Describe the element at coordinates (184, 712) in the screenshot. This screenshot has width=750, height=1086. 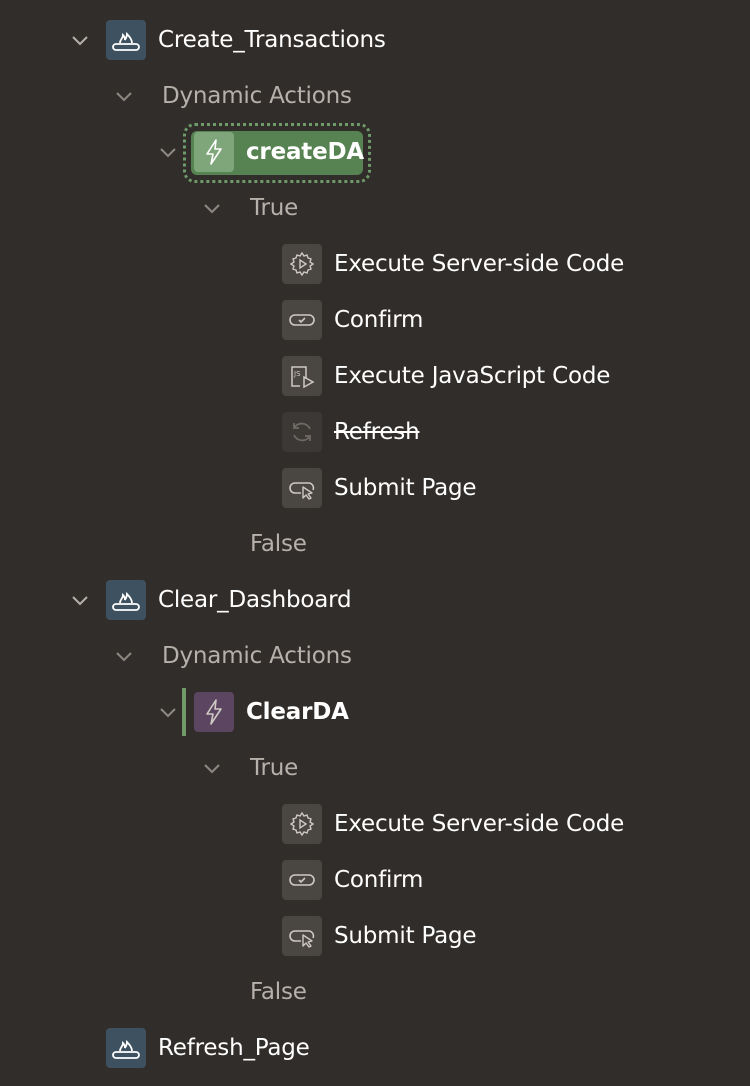
I see `node-indicator-bar` at that location.